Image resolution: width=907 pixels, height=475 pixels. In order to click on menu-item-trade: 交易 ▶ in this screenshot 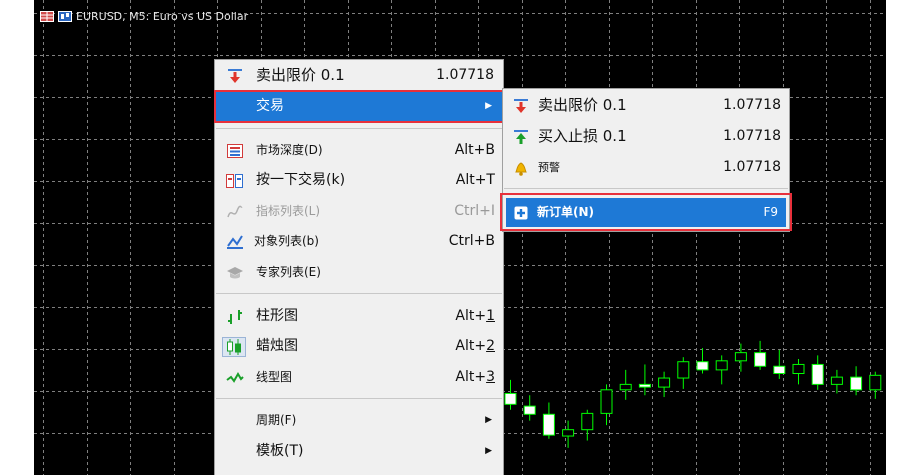, I will do `click(359, 106)`.